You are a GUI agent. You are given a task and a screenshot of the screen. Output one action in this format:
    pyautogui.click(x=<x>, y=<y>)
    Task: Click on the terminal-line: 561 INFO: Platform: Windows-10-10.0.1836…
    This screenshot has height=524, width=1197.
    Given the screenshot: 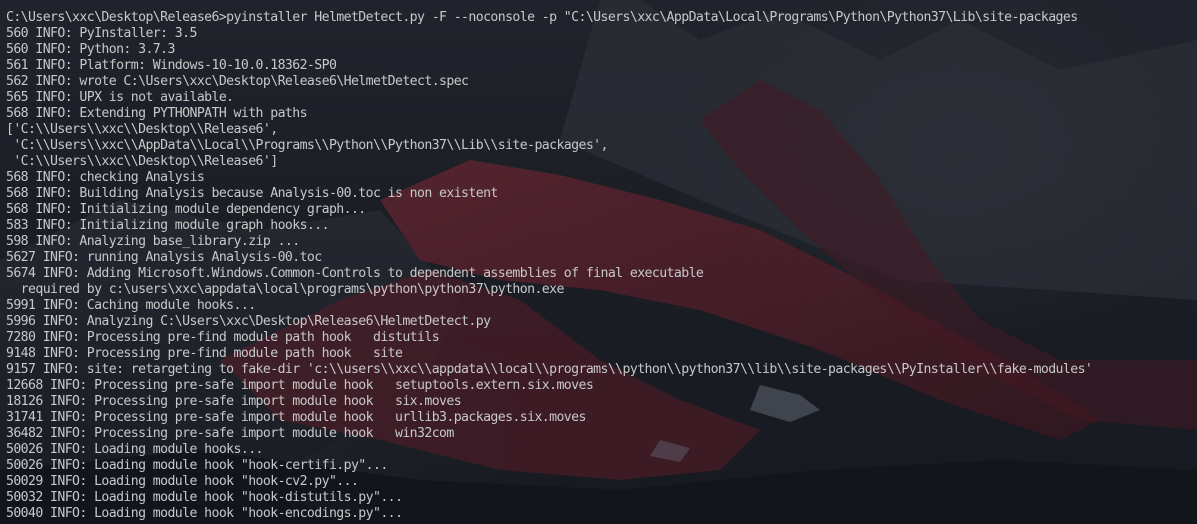 What is the action you would take?
    pyautogui.click(x=171, y=65)
    